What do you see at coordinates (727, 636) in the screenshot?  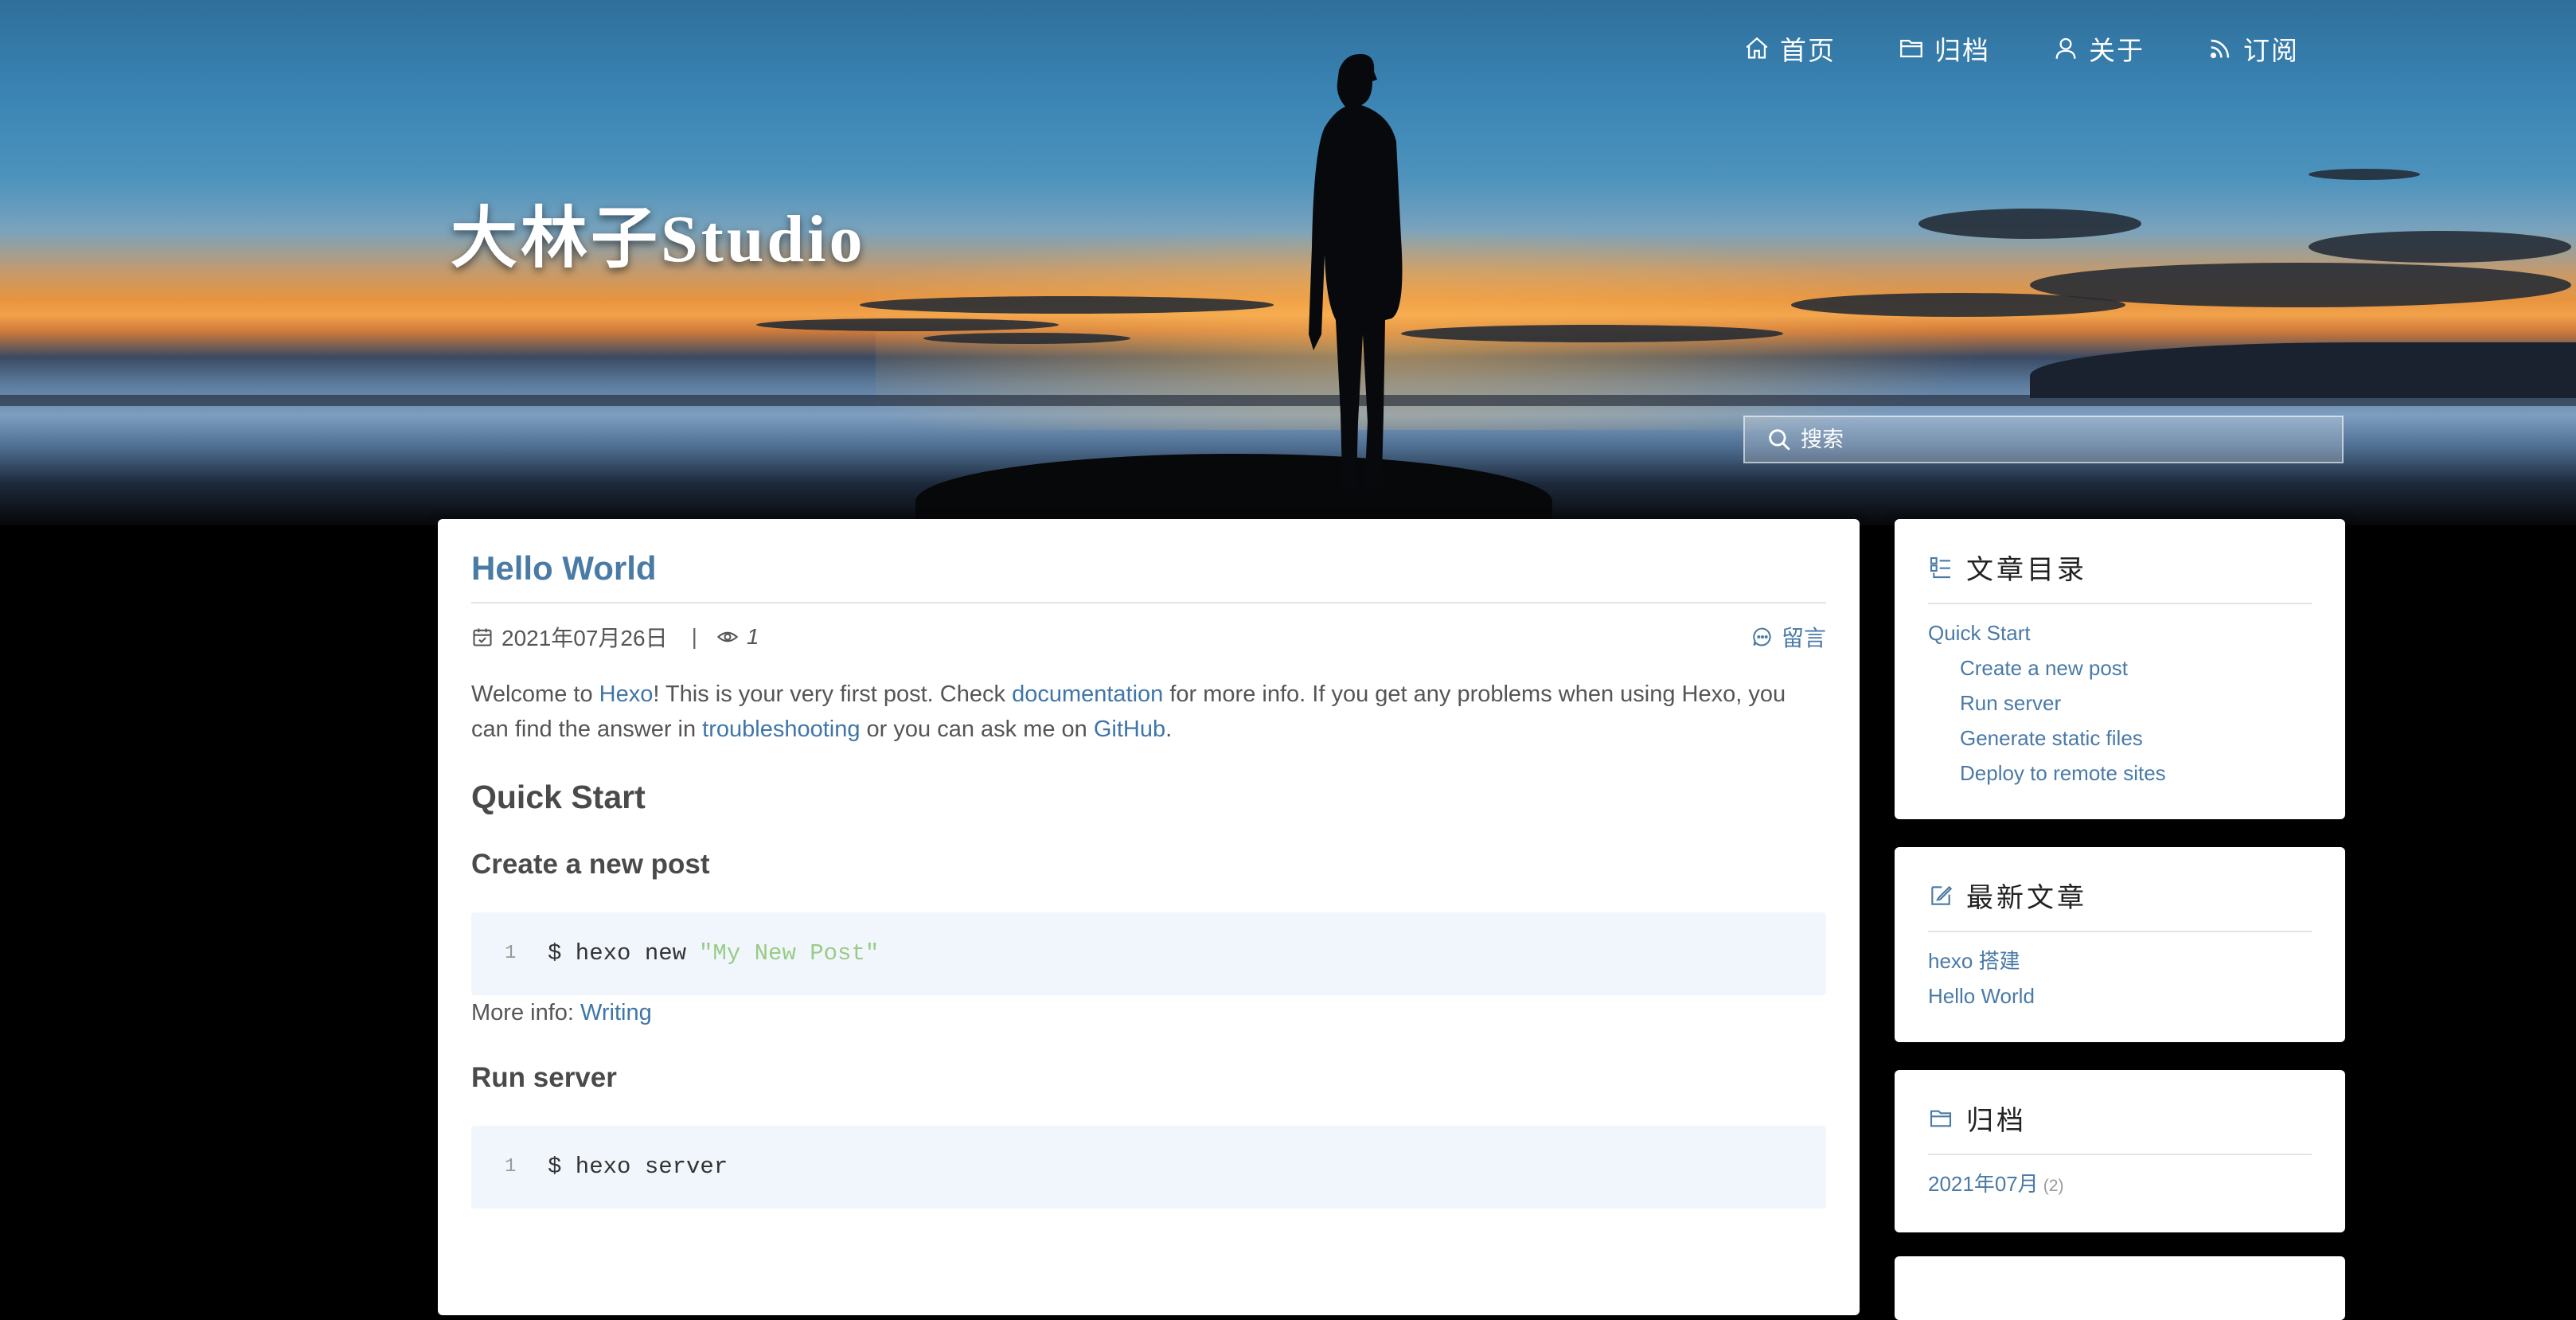 I see `eye-icon` at bounding box center [727, 636].